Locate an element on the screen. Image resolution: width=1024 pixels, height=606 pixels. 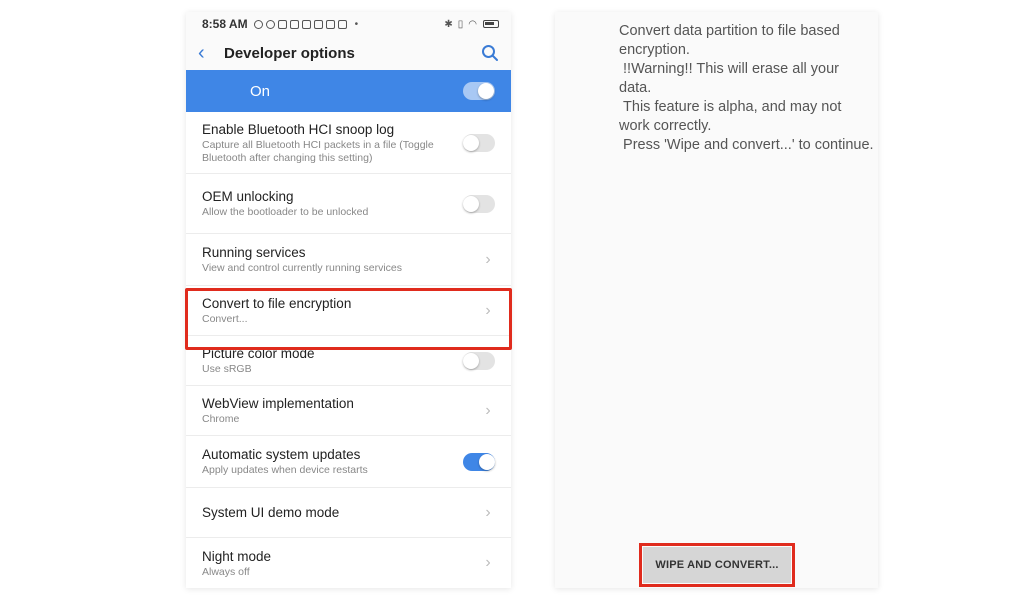
setting-title: OEM unlocking is located at coordinates (248, 196).